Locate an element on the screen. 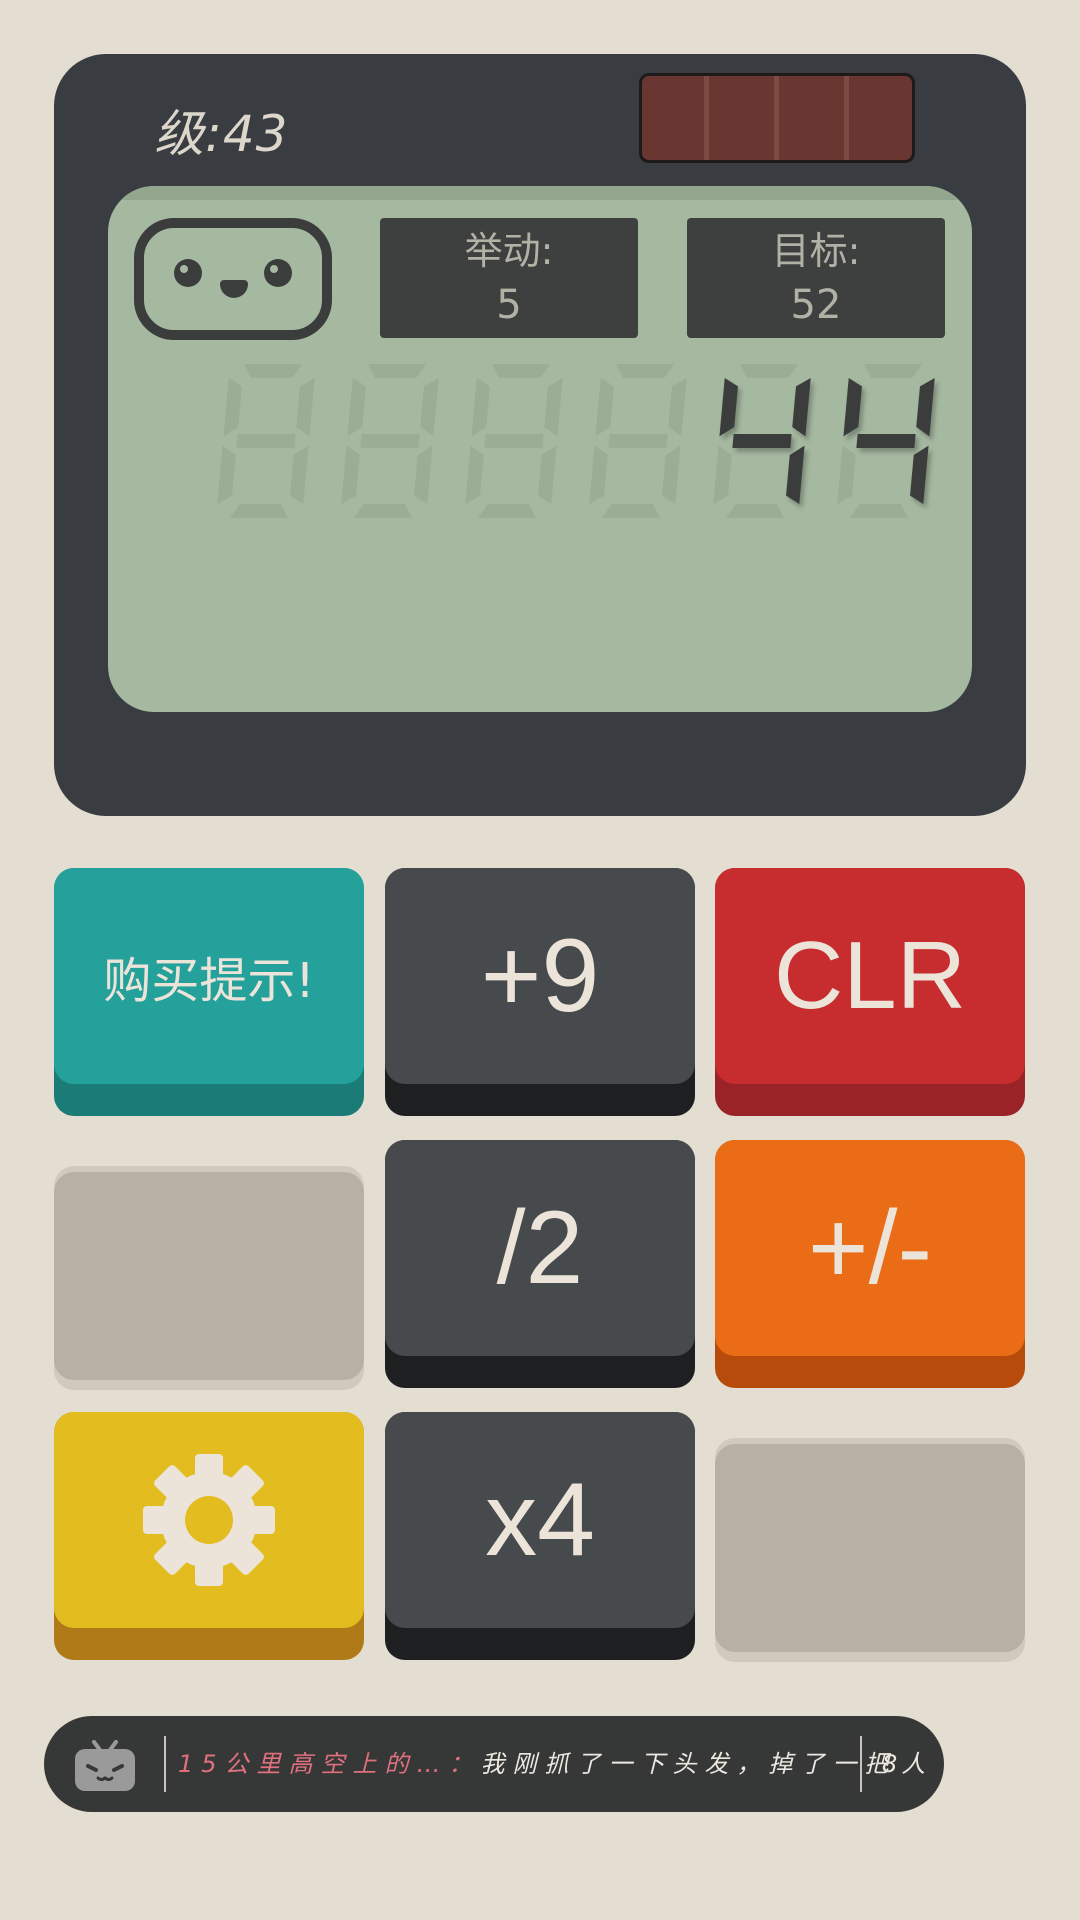 The width and height of the screenshot is (1080, 1920). times-4-label: x4 is located at coordinates (540, 1520).